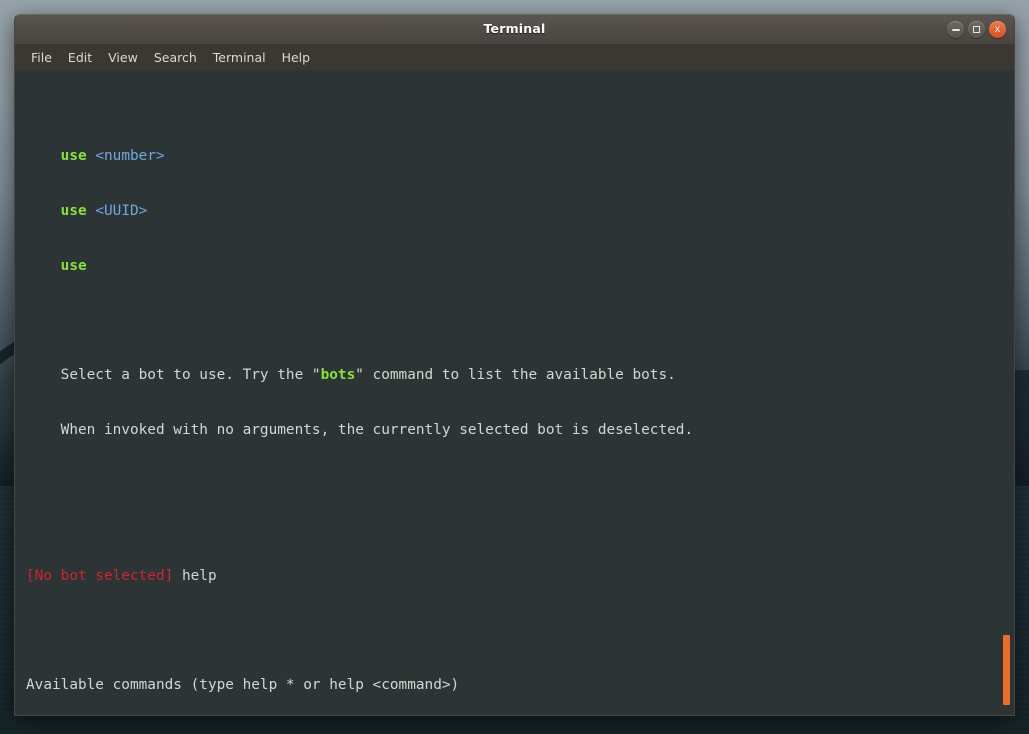 The height and width of the screenshot is (734, 1029). Describe the element at coordinates (514, 57) in the screenshot. I see `menubar: File Edit View Search Terminal Help` at that location.